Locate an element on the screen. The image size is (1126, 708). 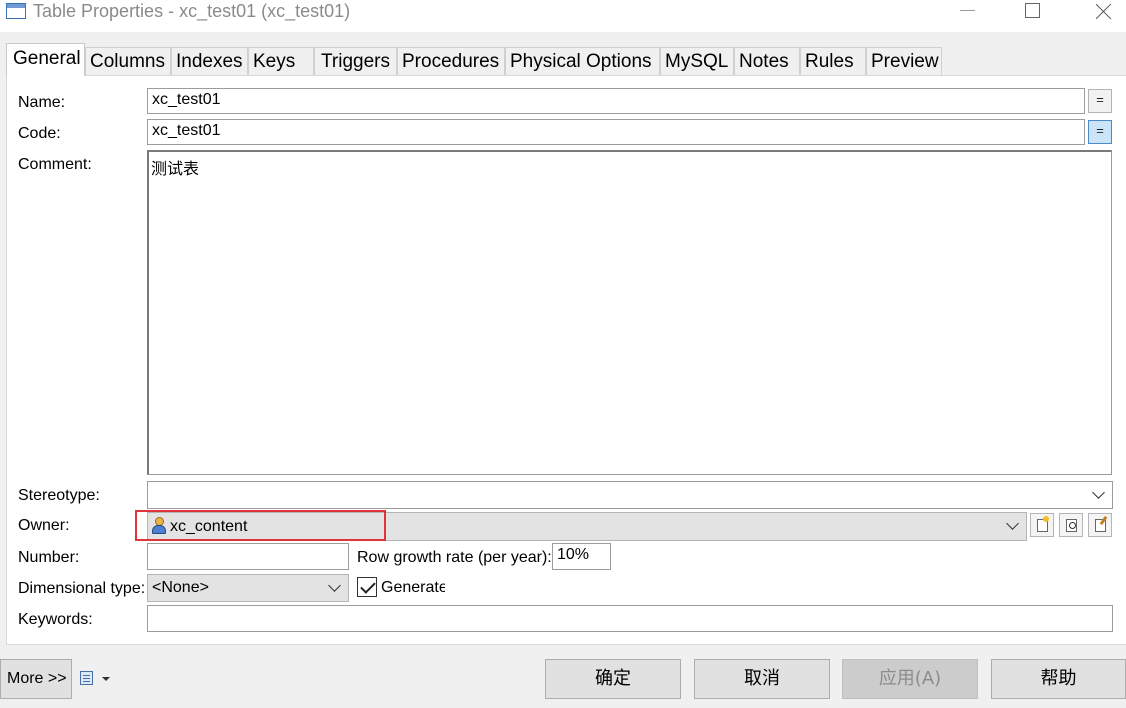
close-button is located at coordinates (1104, 11).